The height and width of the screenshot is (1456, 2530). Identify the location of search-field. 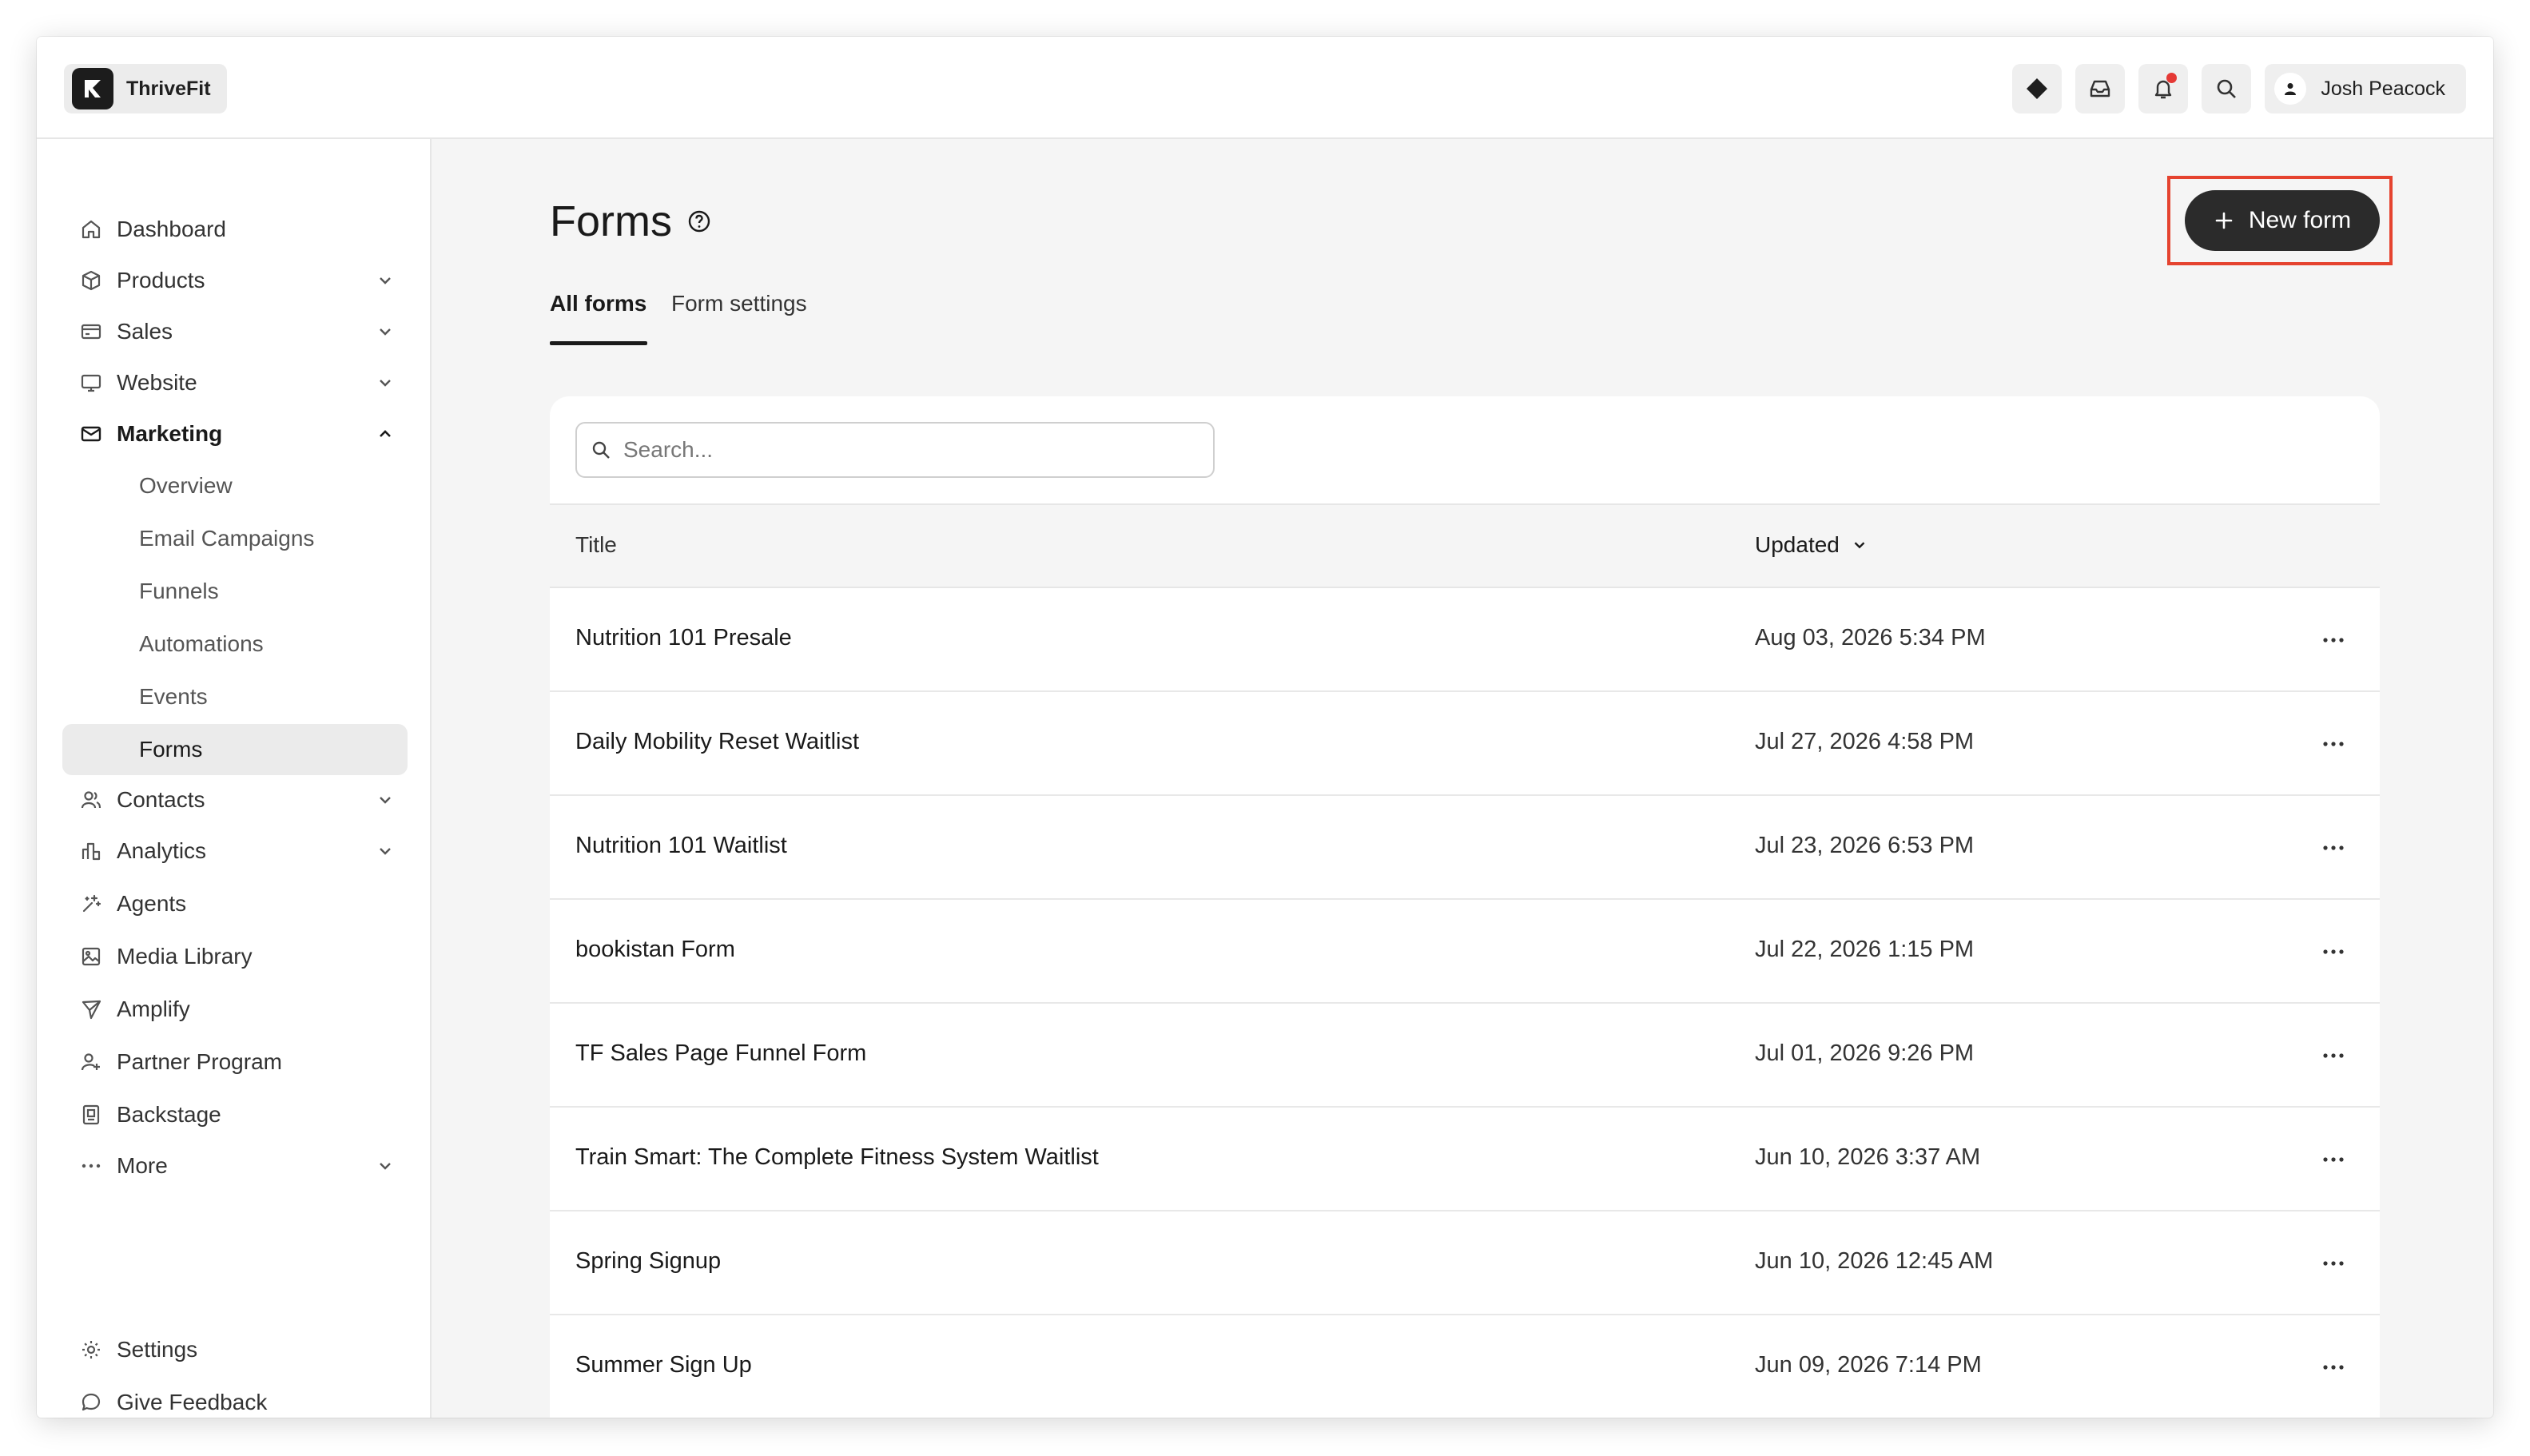
(895, 450).